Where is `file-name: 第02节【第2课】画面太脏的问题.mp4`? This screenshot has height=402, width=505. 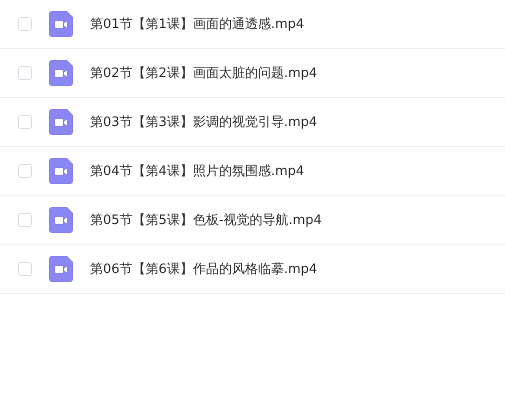
file-name: 第02节【第2课】画面太脏的问题.mp4 is located at coordinates (204, 73).